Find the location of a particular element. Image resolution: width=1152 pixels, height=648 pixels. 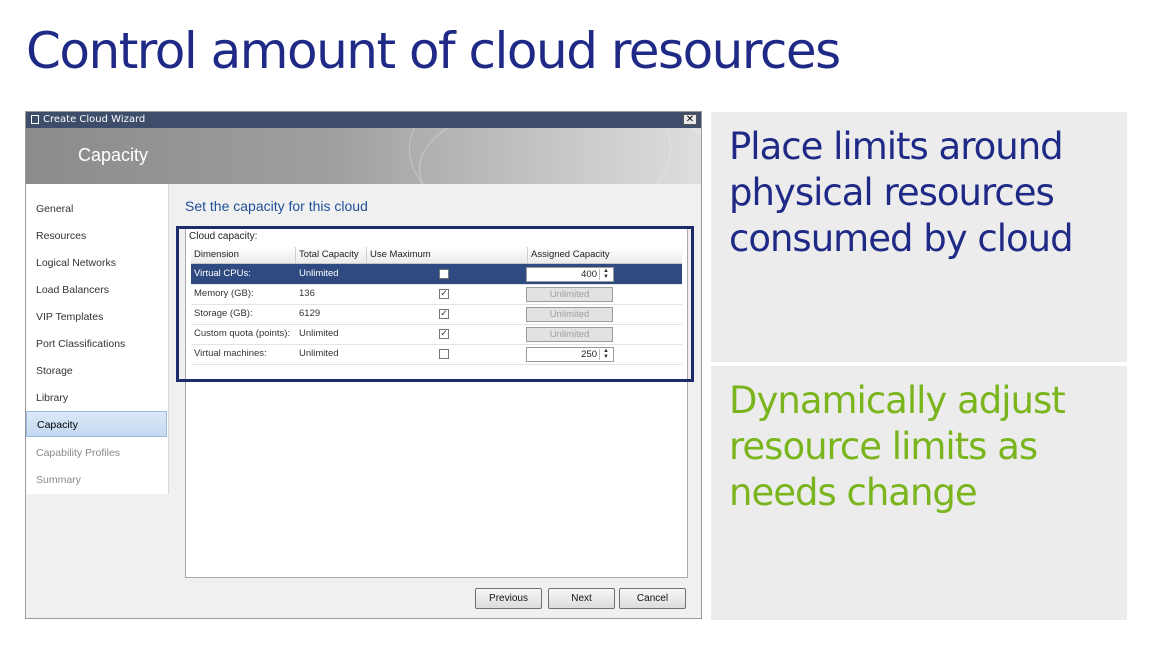

nav-item-resources: Resources is located at coordinates (96, 236).